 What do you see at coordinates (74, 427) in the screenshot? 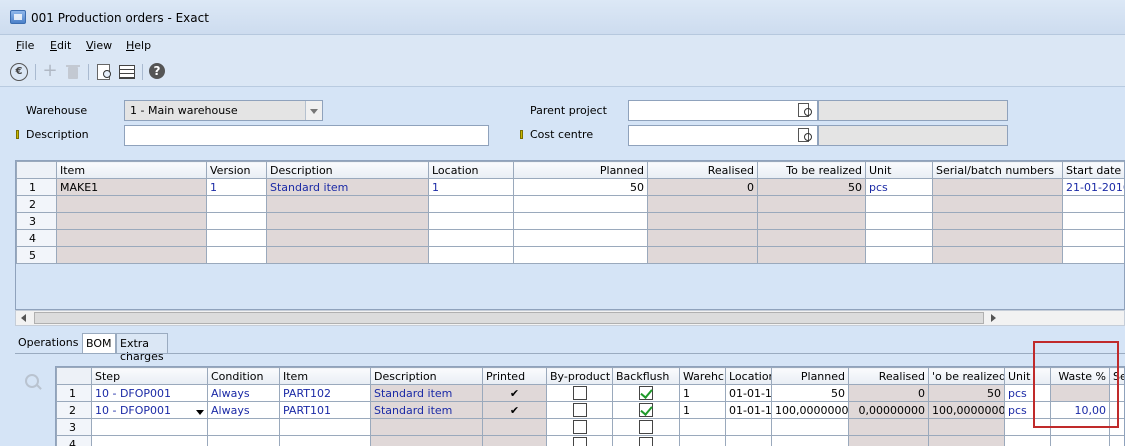
I see `row-number: 3` at bounding box center [74, 427].